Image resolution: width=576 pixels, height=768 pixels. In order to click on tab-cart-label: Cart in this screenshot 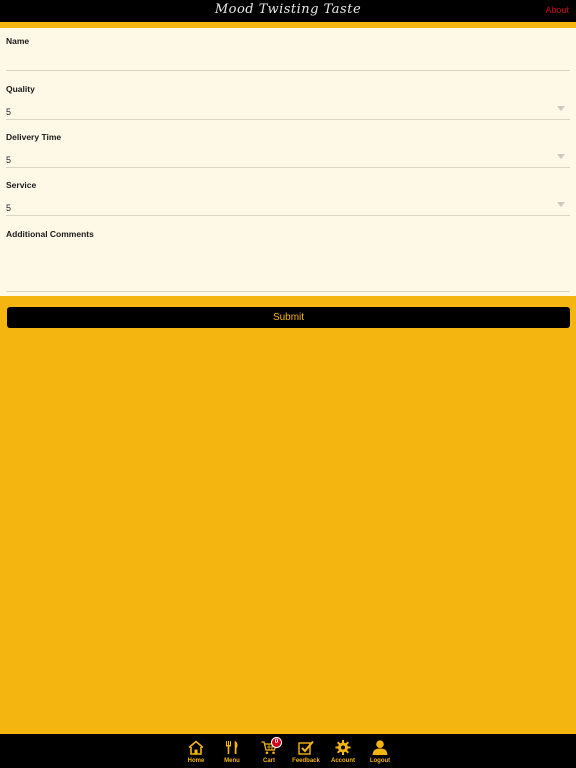, I will do `click(268, 761)`.